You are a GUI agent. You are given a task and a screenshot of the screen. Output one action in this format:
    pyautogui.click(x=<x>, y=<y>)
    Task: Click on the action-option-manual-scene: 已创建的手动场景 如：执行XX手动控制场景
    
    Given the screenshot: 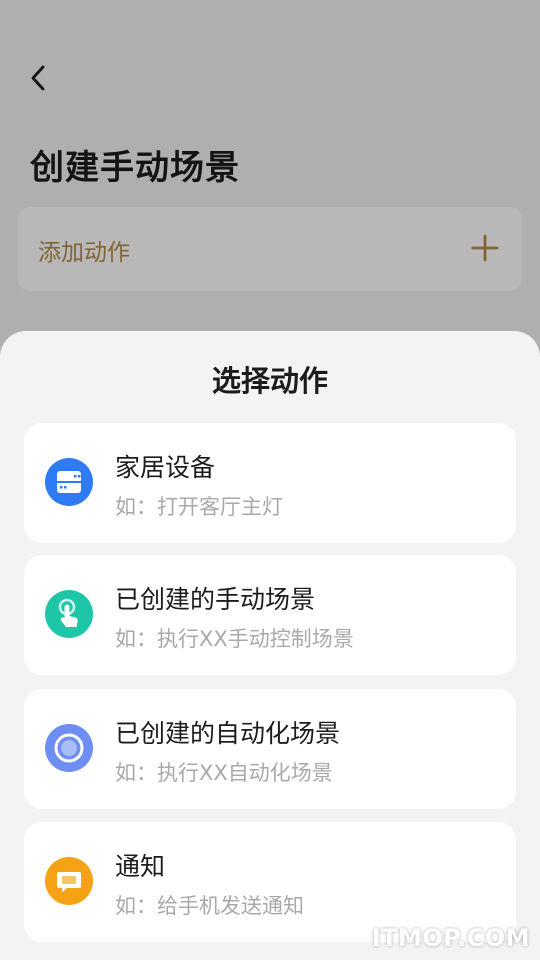 What is the action you would take?
    pyautogui.click(x=270, y=615)
    